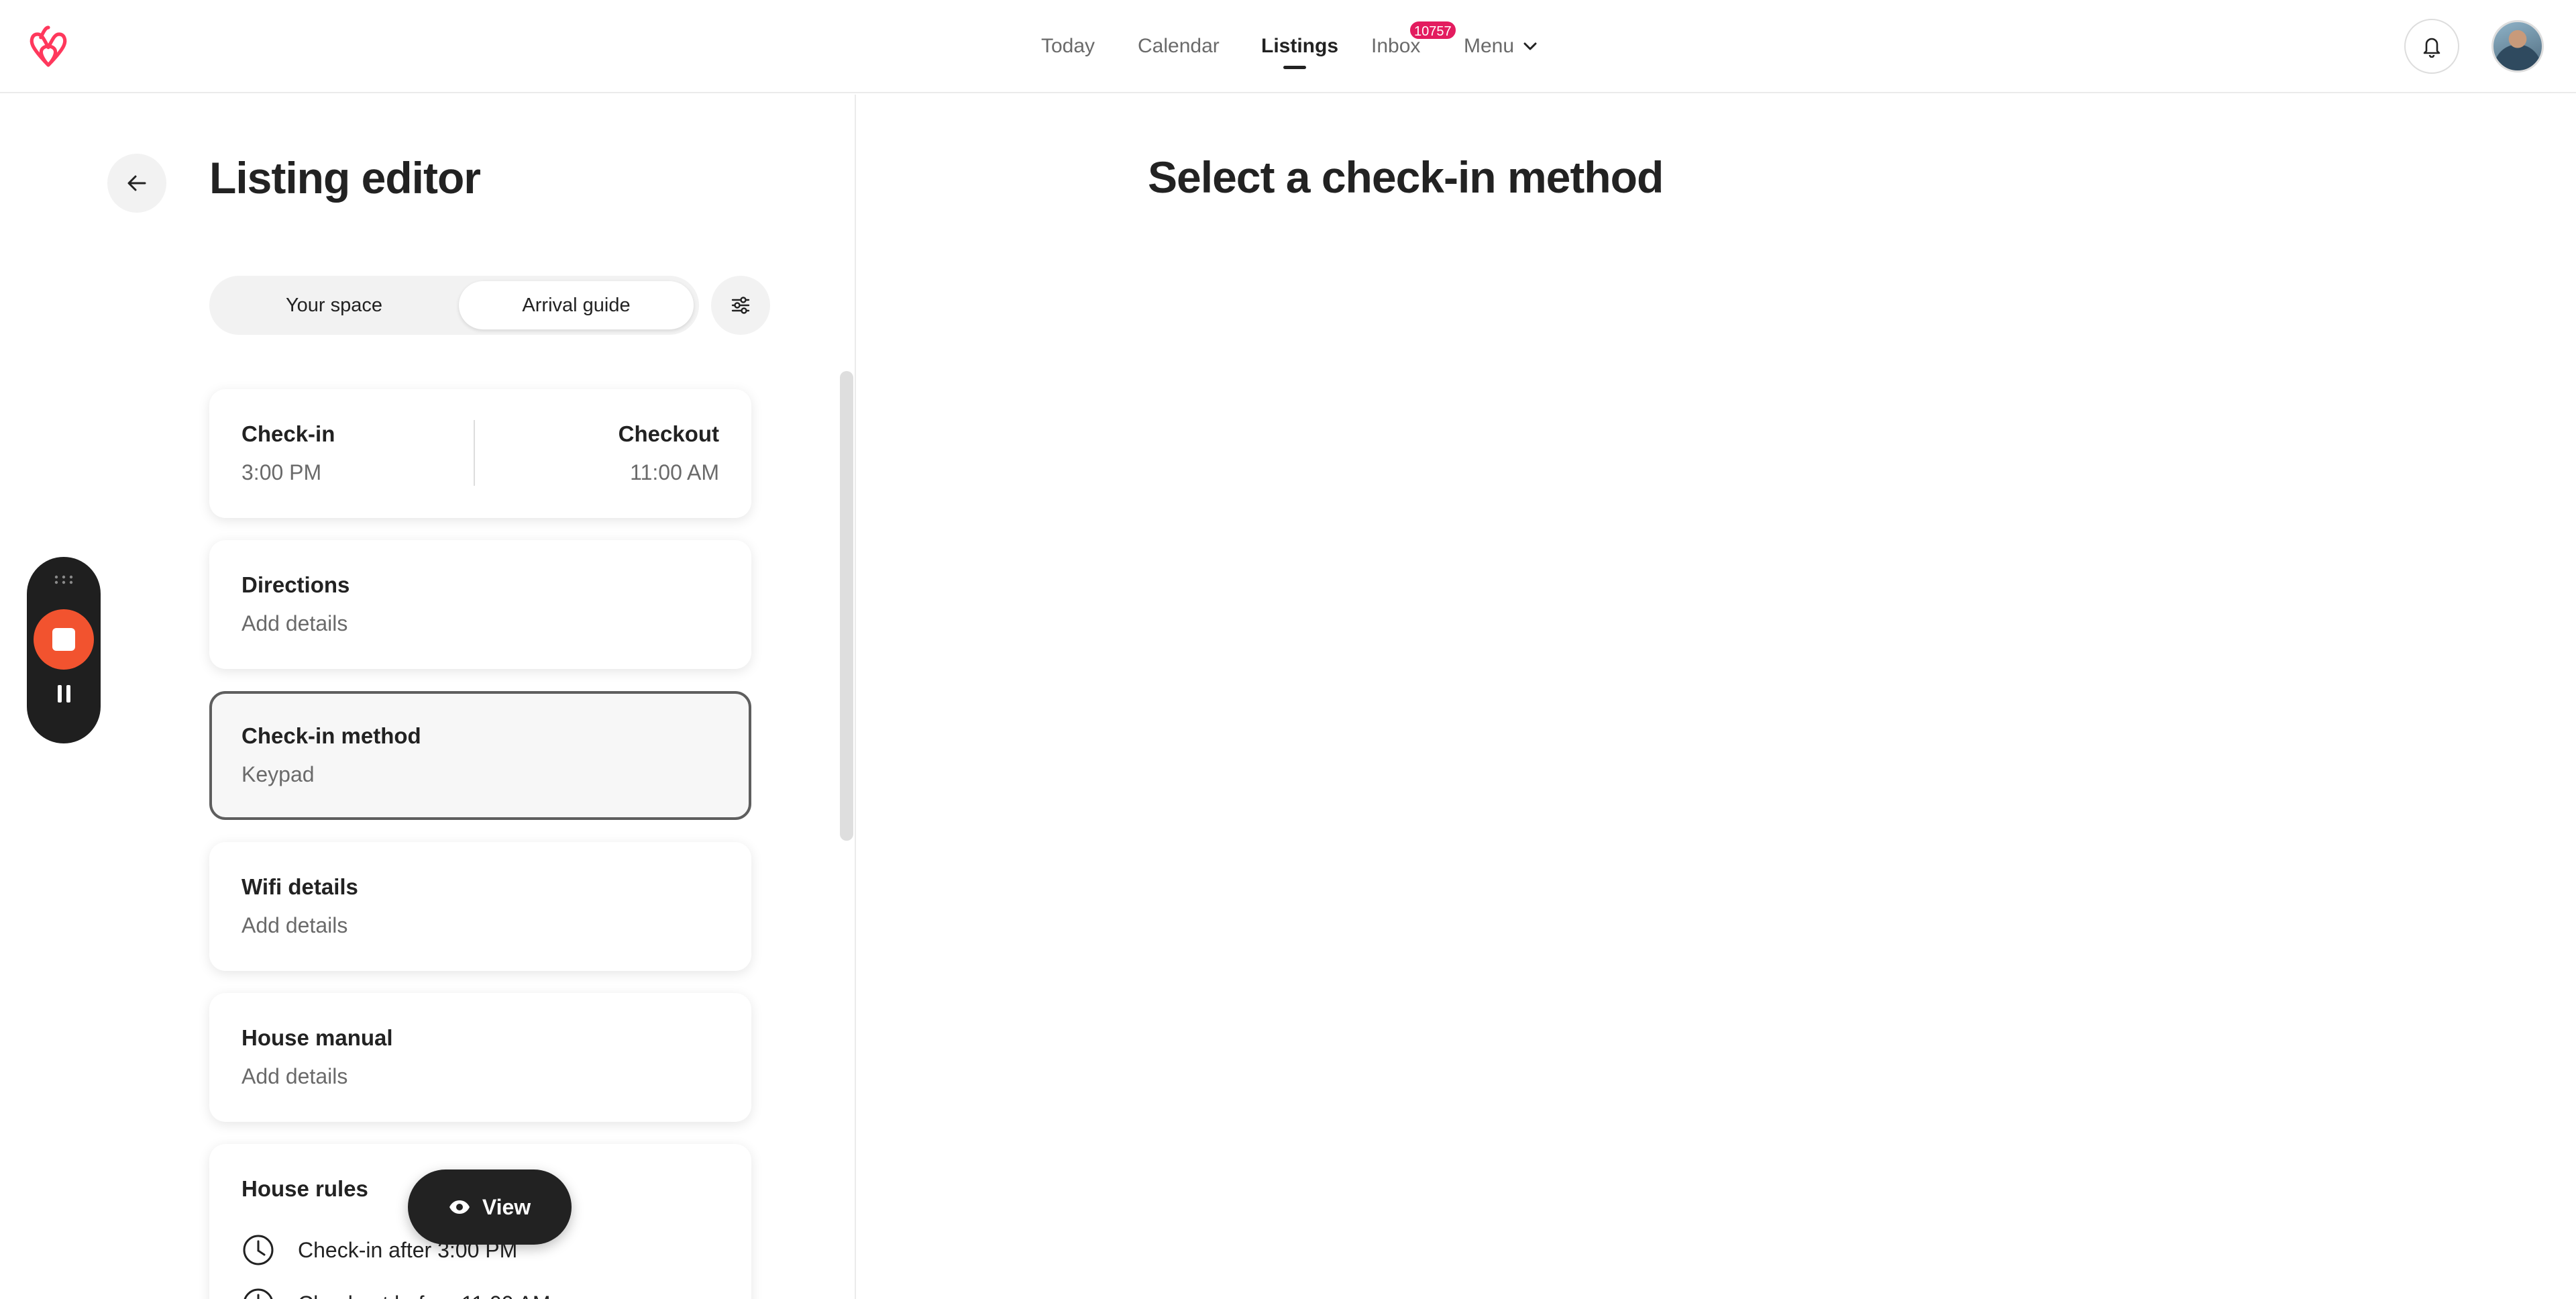 This screenshot has height=1299, width=2576. I want to click on notifications-button, so click(2431, 46).